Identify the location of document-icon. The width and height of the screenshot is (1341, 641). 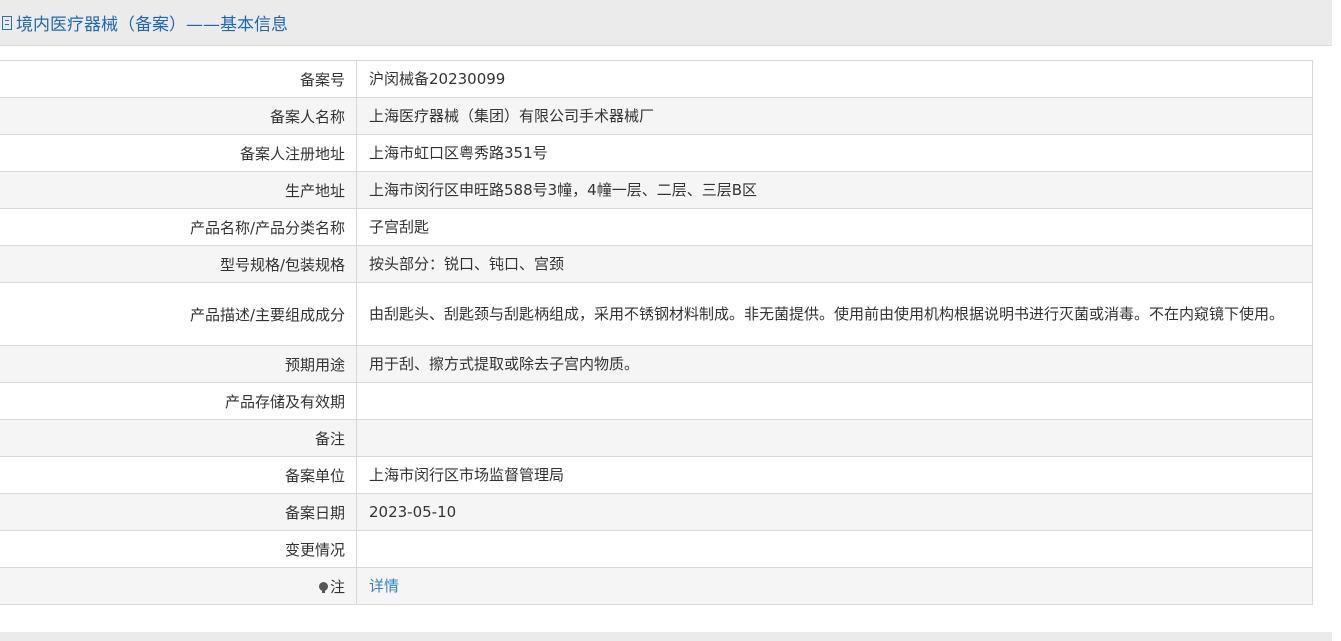
(7, 22).